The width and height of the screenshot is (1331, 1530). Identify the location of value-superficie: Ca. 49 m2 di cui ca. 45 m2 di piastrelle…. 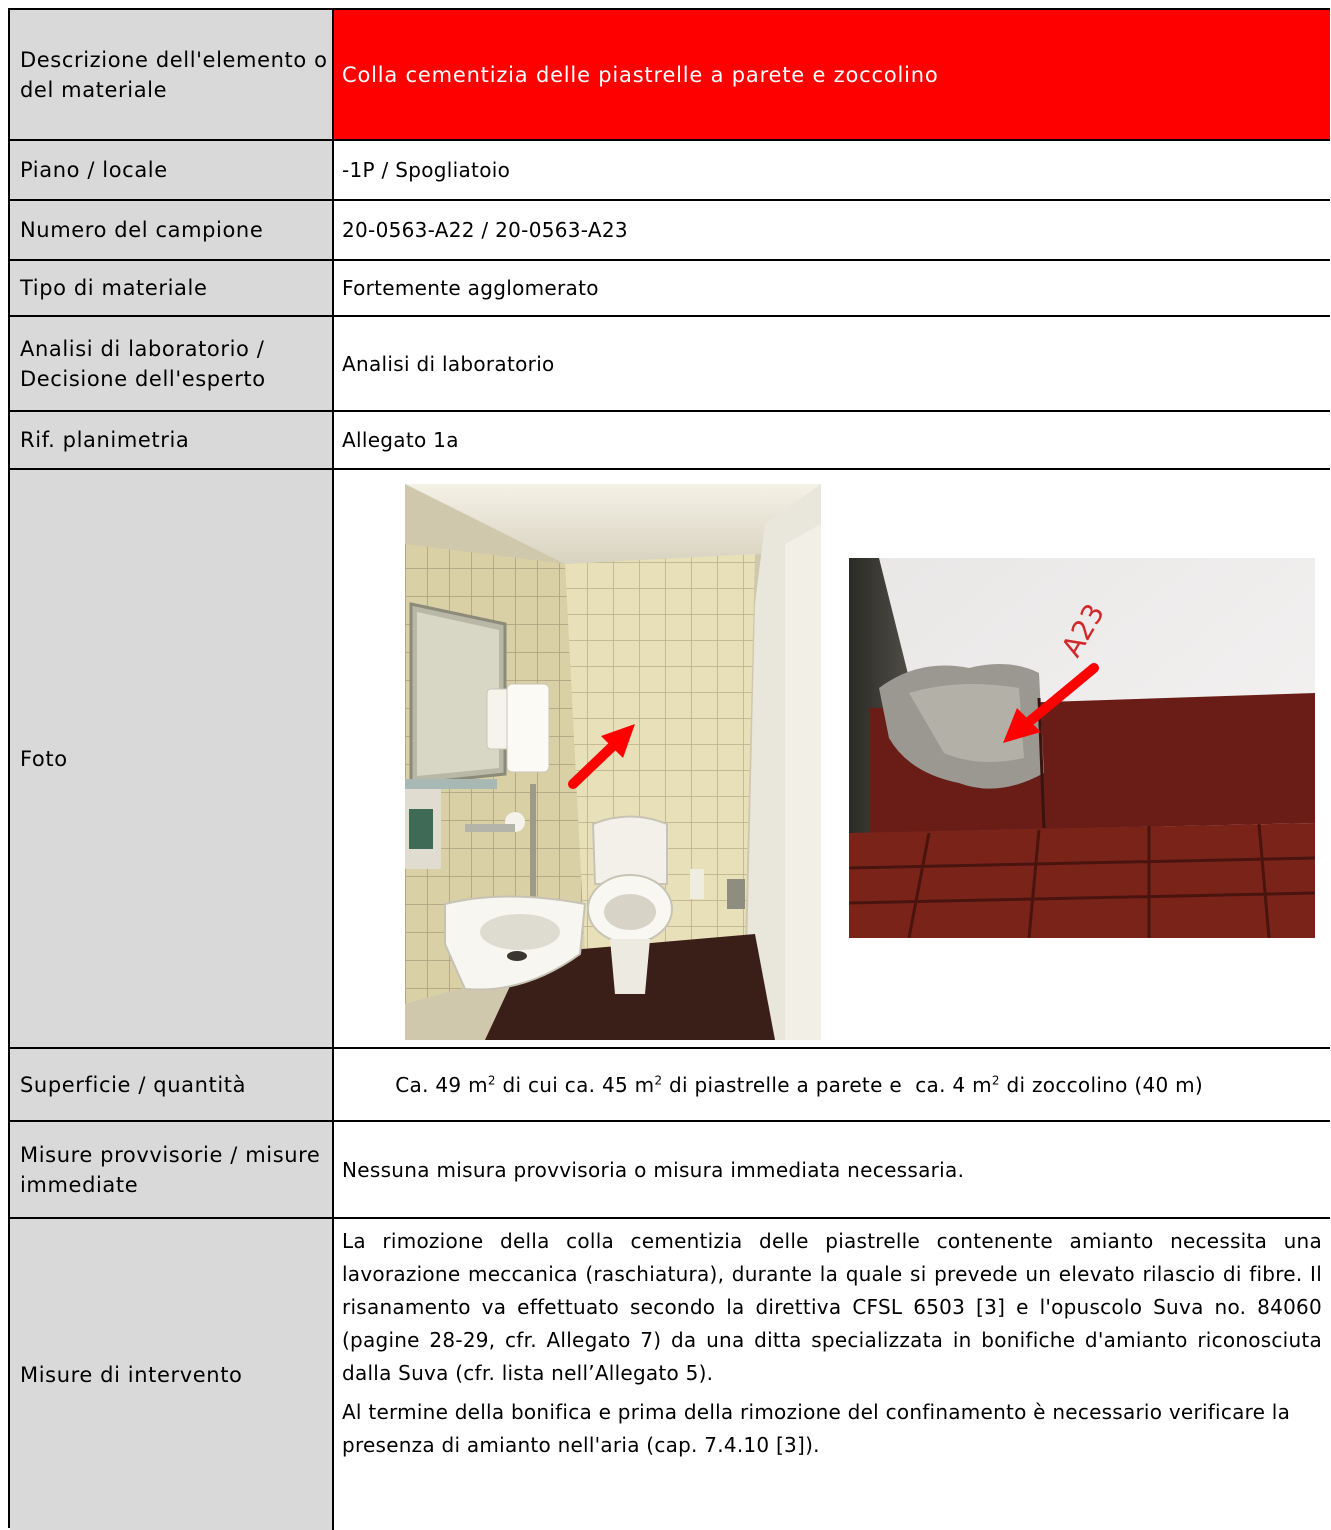
(832, 1084).